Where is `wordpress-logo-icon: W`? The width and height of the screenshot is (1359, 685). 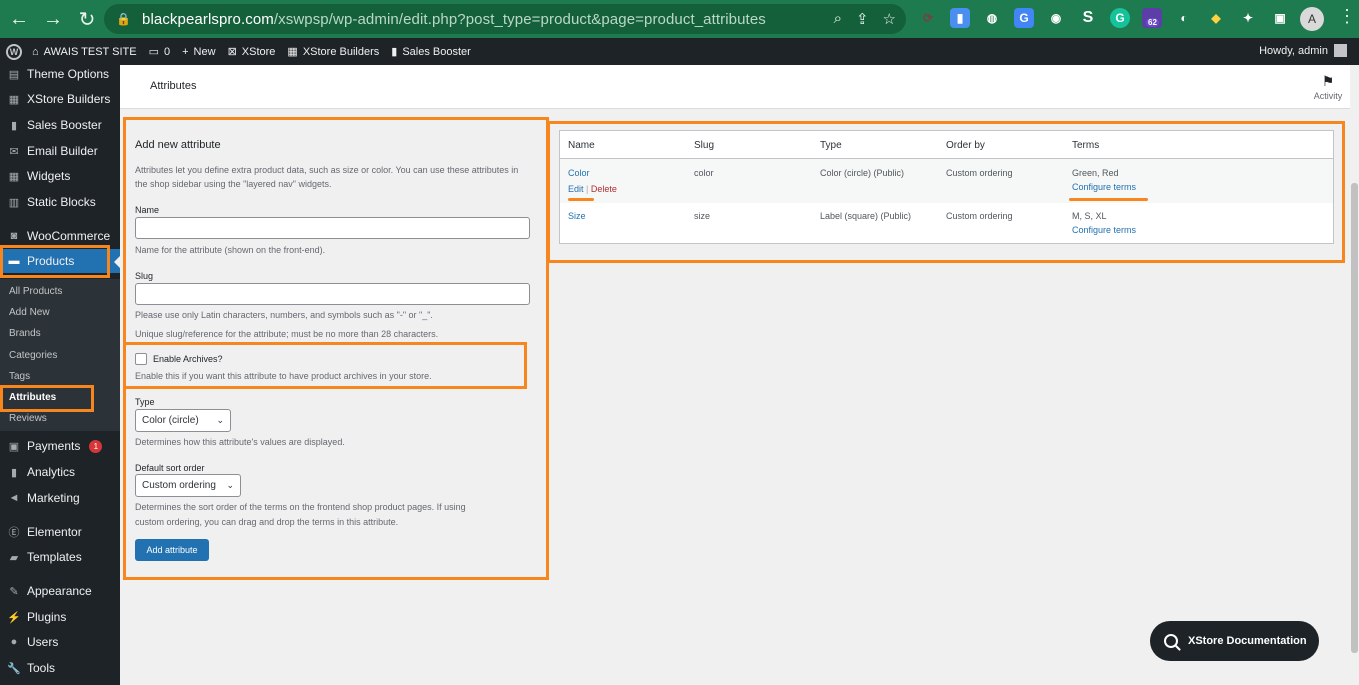
wordpress-logo-icon: W is located at coordinates (14, 51).